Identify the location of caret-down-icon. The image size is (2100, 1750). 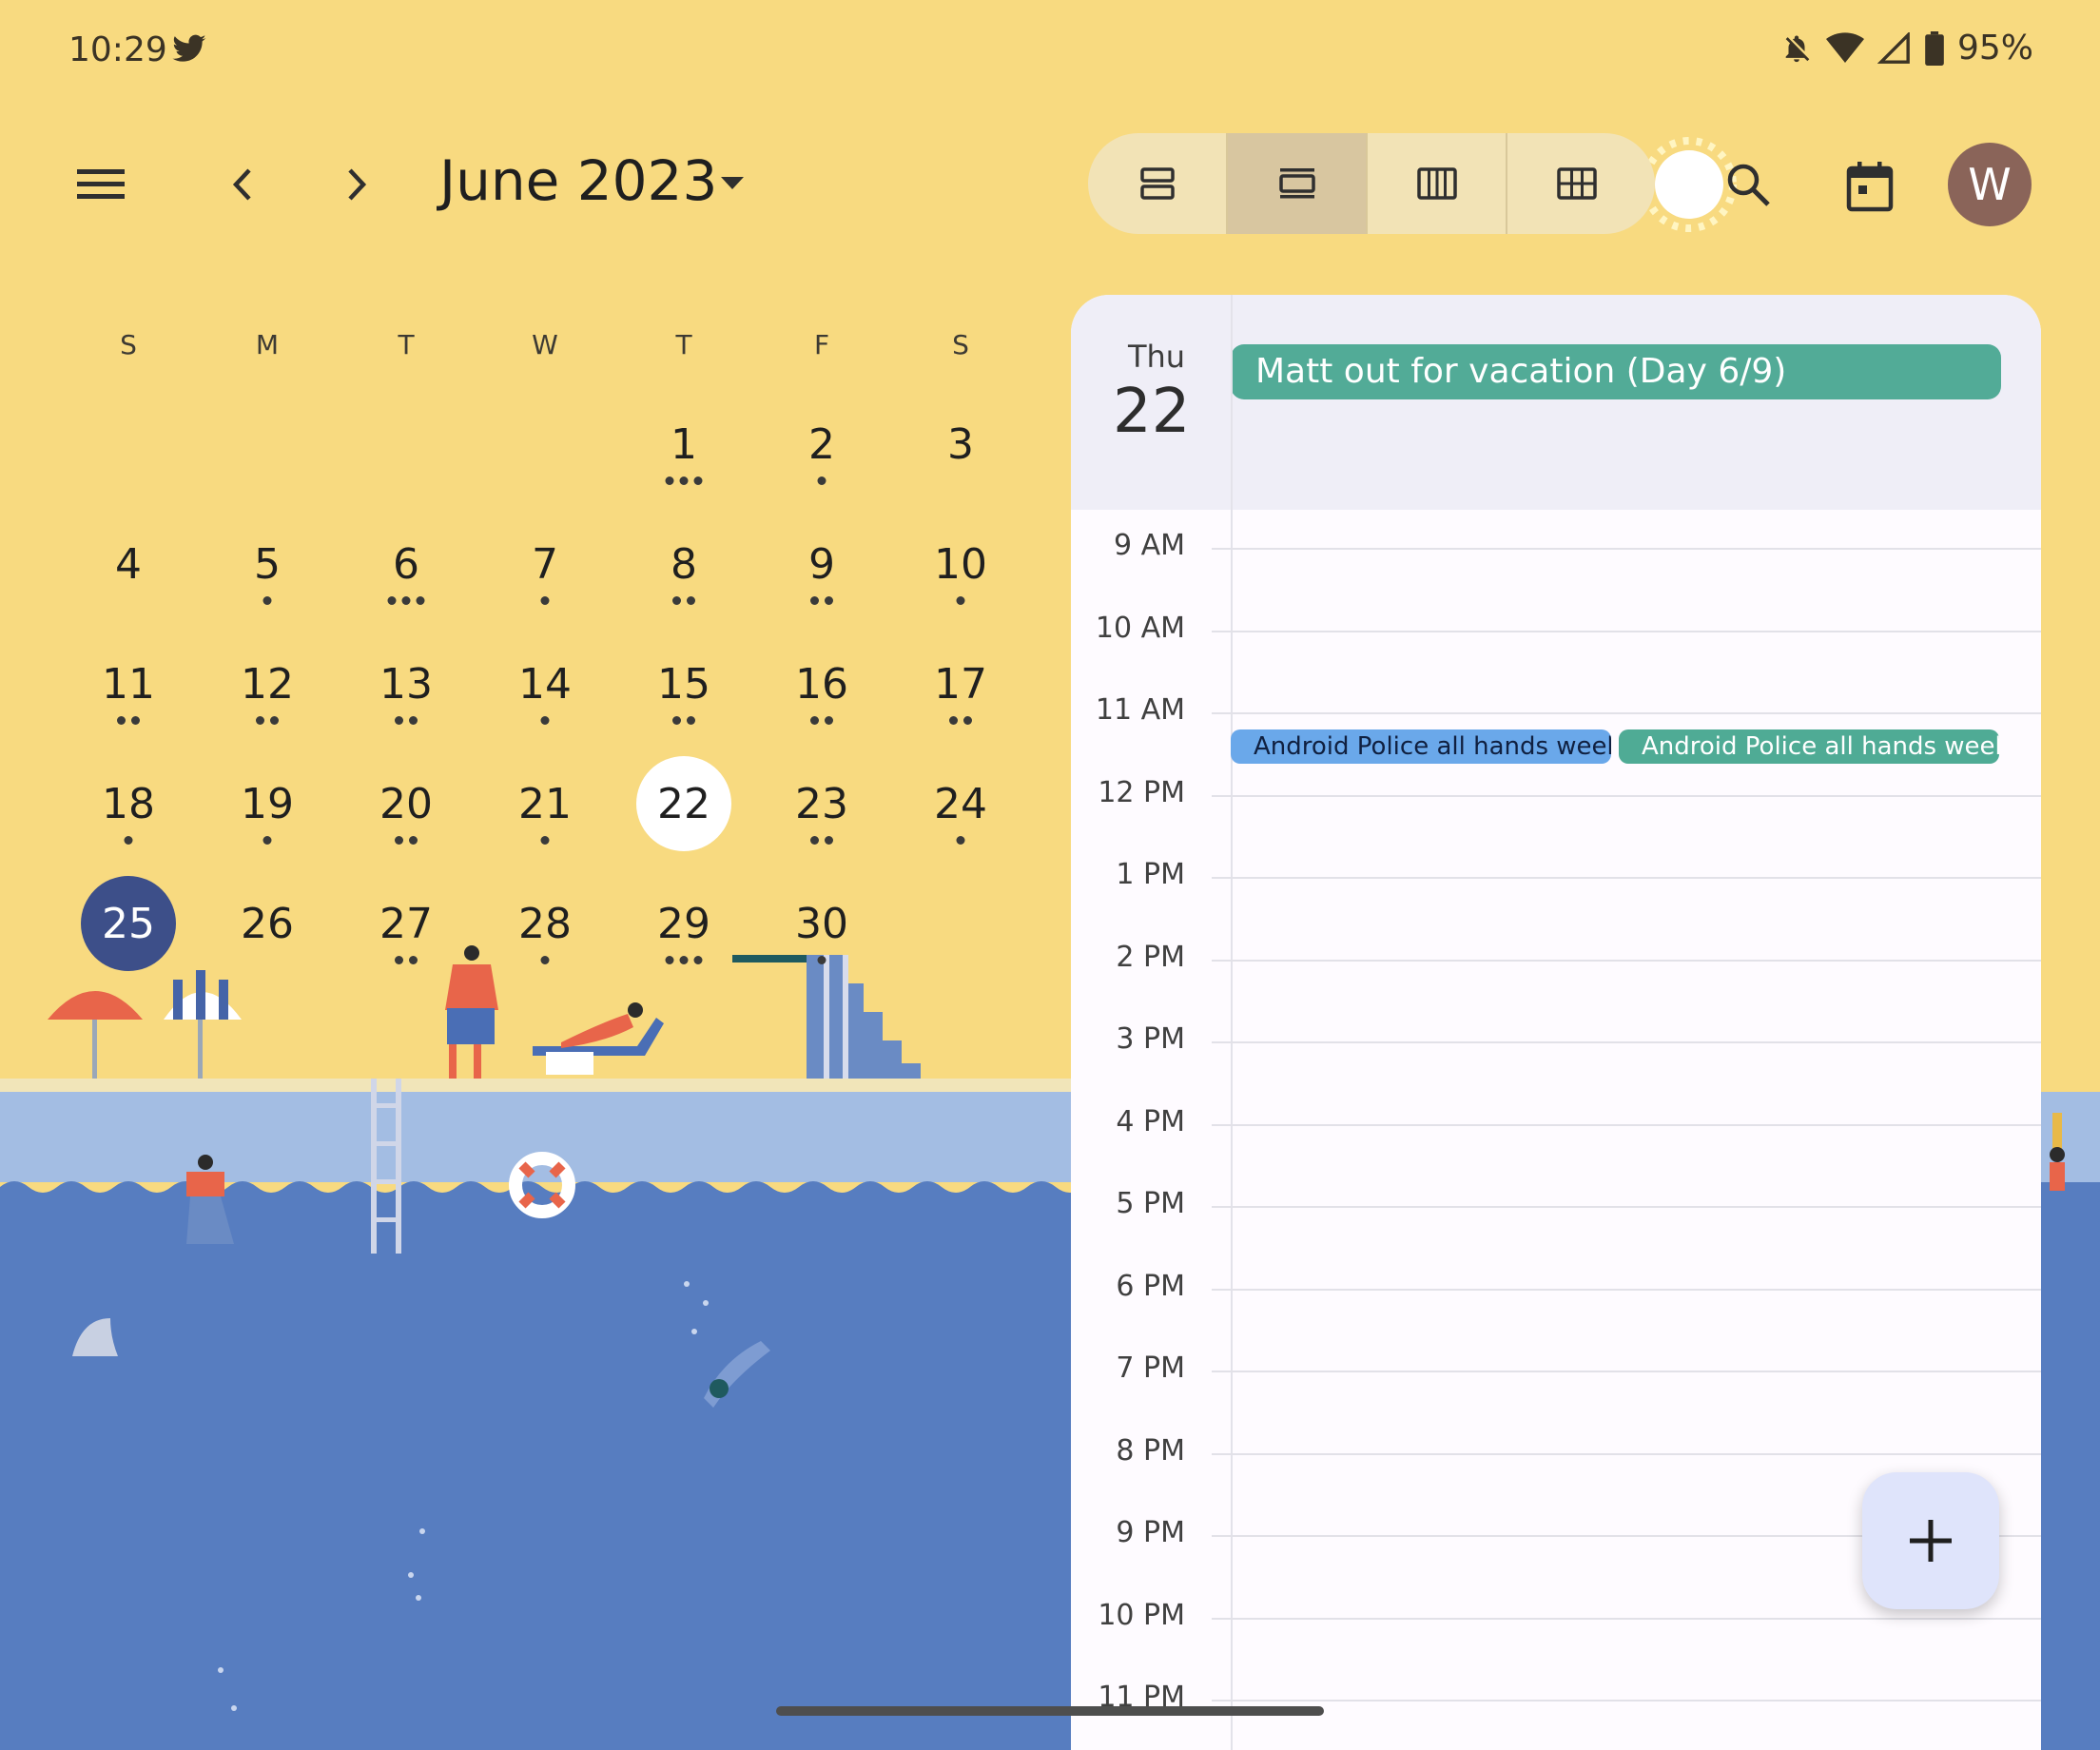
(732, 183).